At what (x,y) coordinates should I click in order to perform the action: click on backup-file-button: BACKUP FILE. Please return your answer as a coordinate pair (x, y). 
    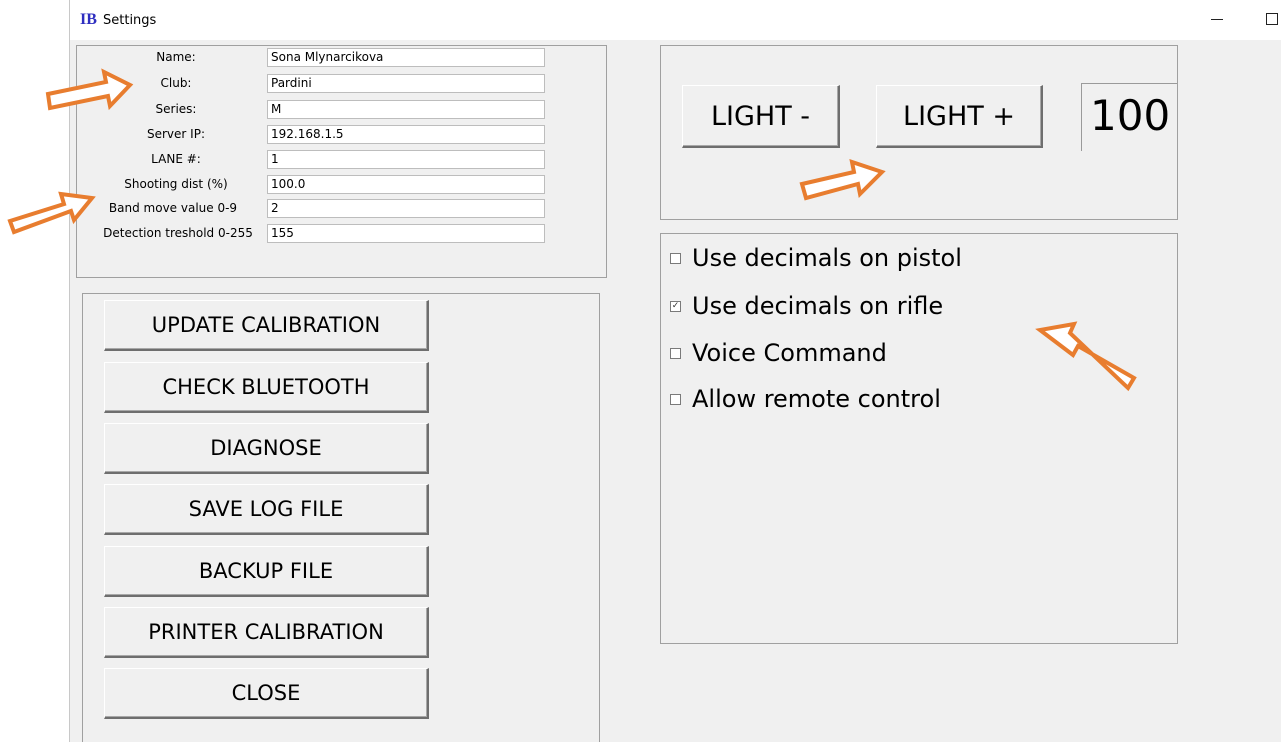
    Looking at the image, I should click on (266, 571).